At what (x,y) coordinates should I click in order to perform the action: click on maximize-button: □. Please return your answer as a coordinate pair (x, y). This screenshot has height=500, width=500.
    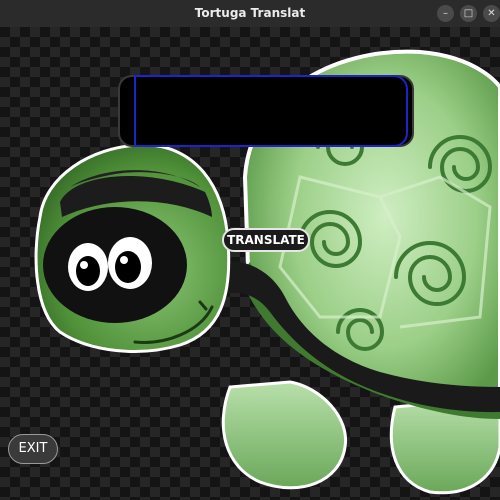
    Looking at the image, I should click on (468, 13).